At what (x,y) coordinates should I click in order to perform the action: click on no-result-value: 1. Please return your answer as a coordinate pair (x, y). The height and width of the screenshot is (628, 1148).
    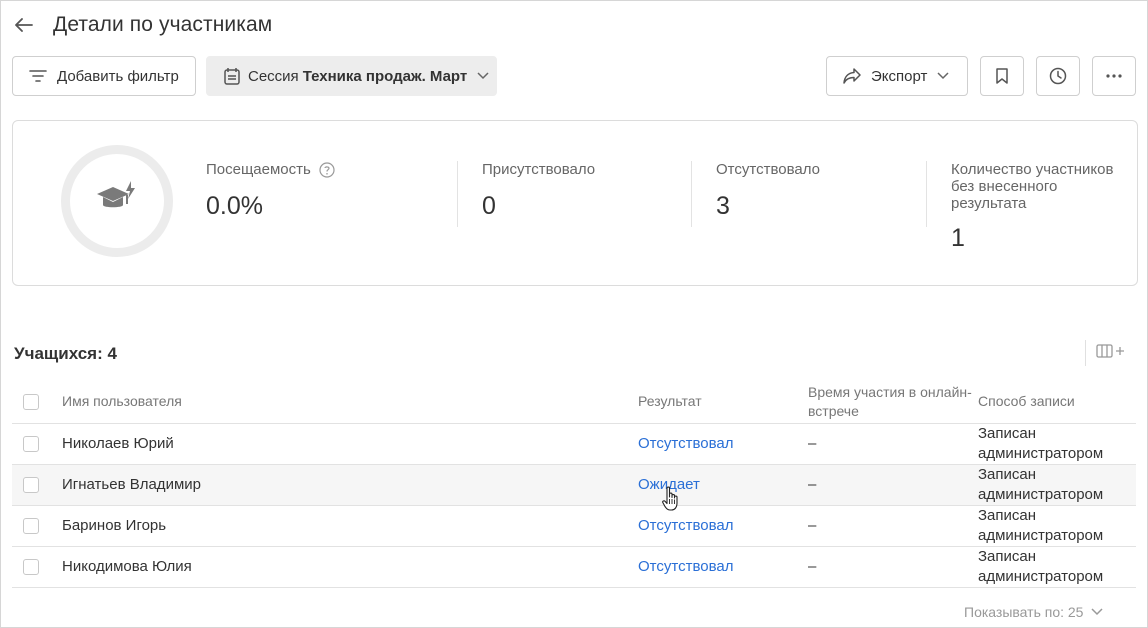
    Looking at the image, I should click on (958, 238).